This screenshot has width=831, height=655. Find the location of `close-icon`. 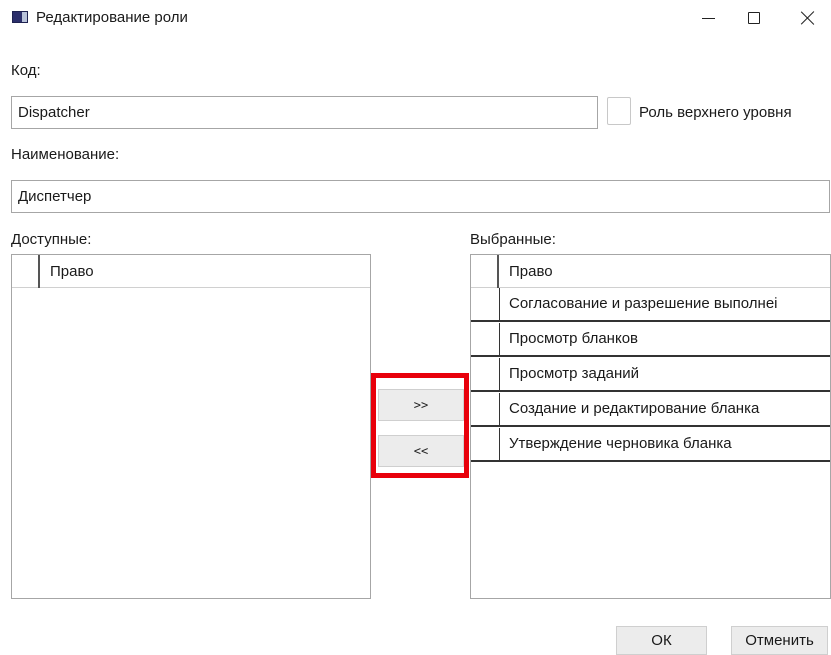

close-icon is located at coordinates (808, 18).